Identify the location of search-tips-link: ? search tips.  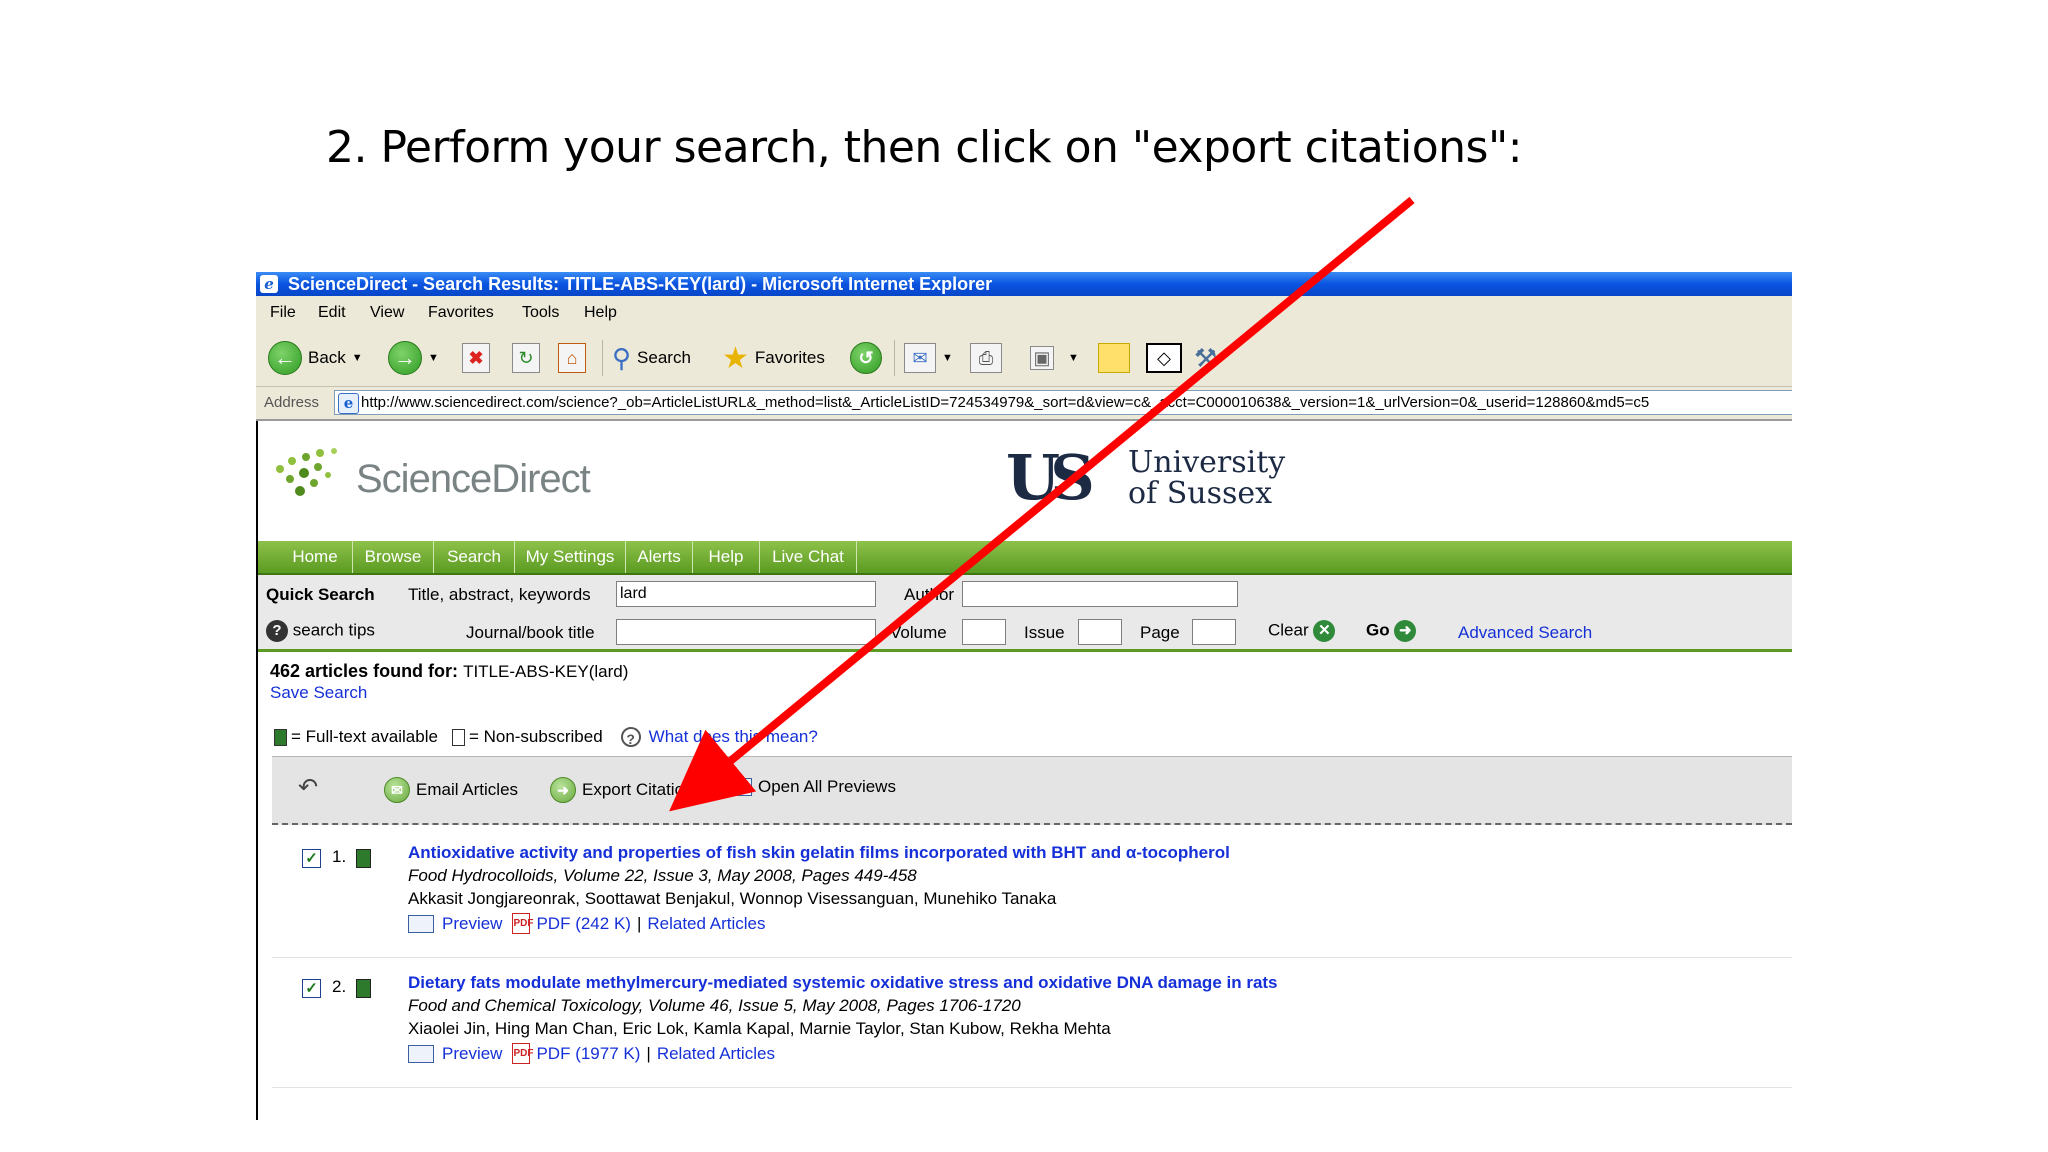
(320, 631).